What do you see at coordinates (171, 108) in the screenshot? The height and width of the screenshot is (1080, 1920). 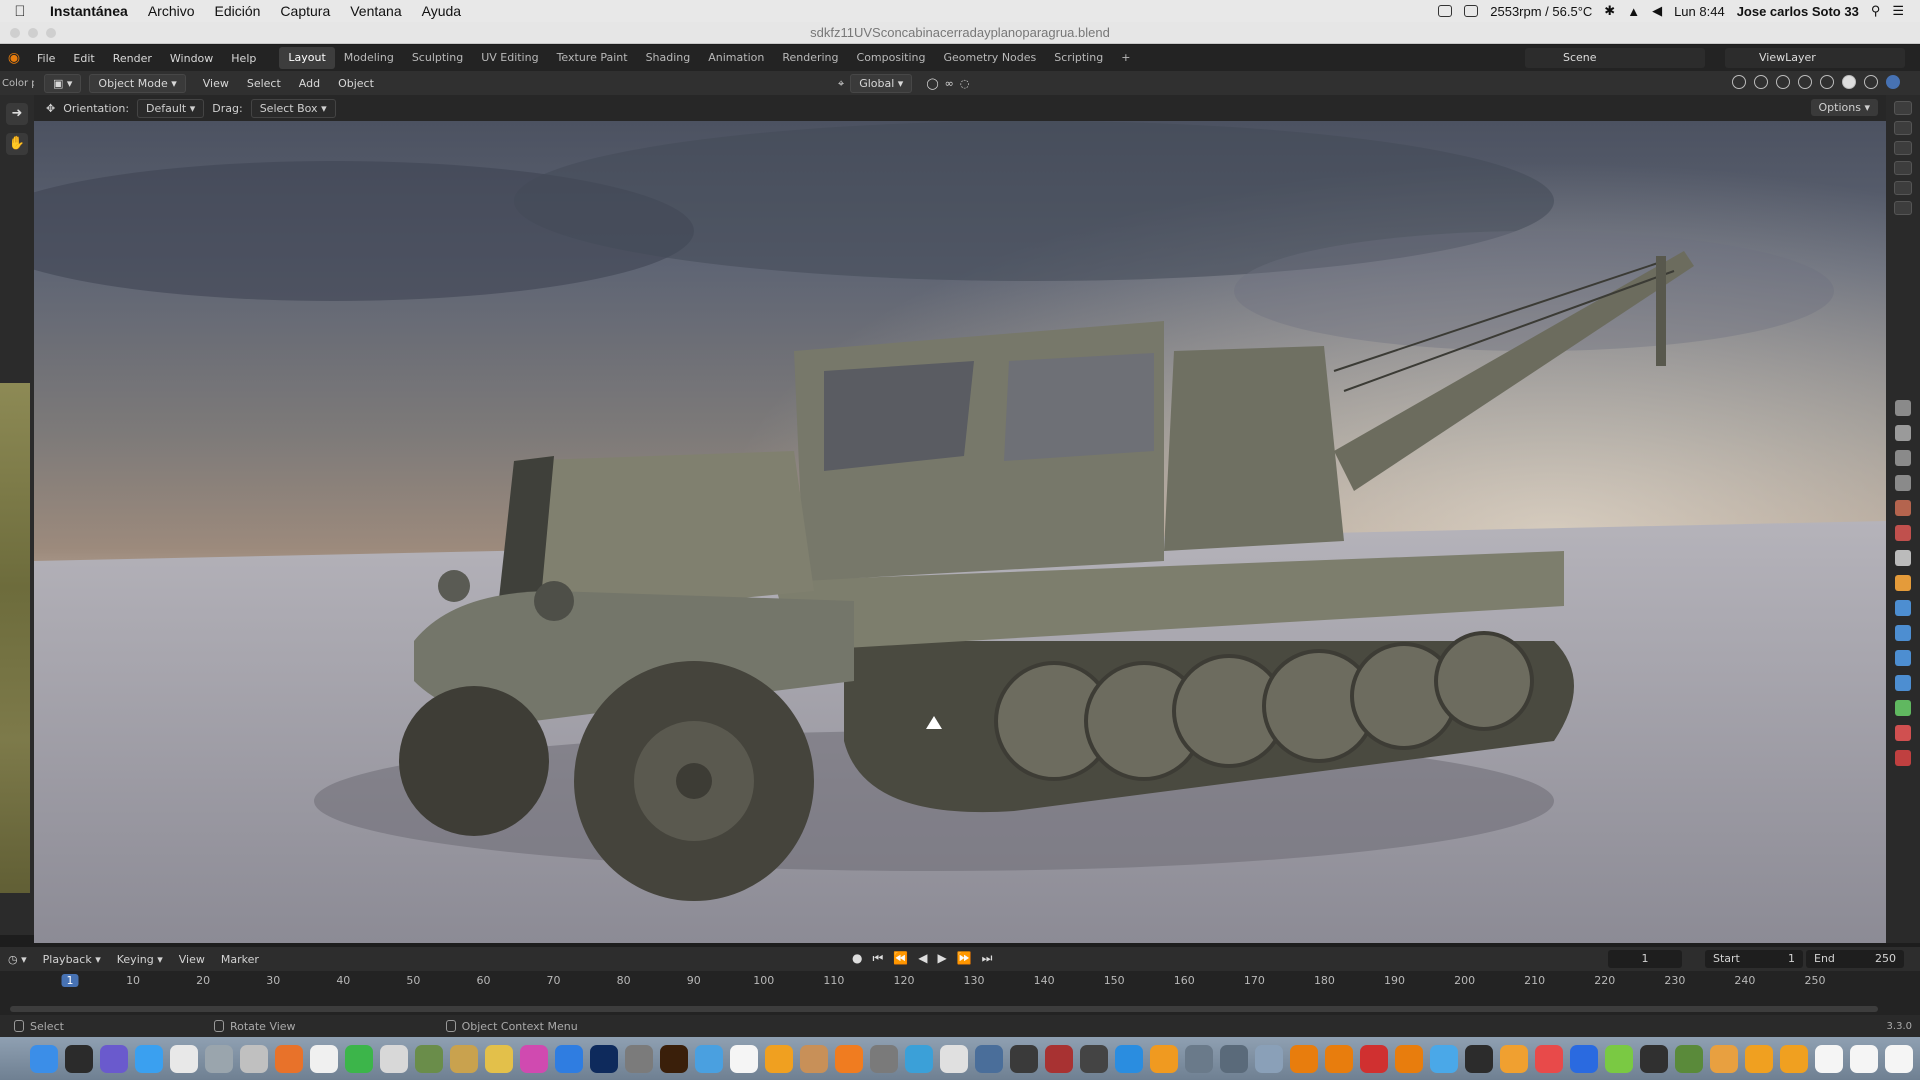 I see `orientation-dropdown: Default ▾` at bounding box center [171, 108].